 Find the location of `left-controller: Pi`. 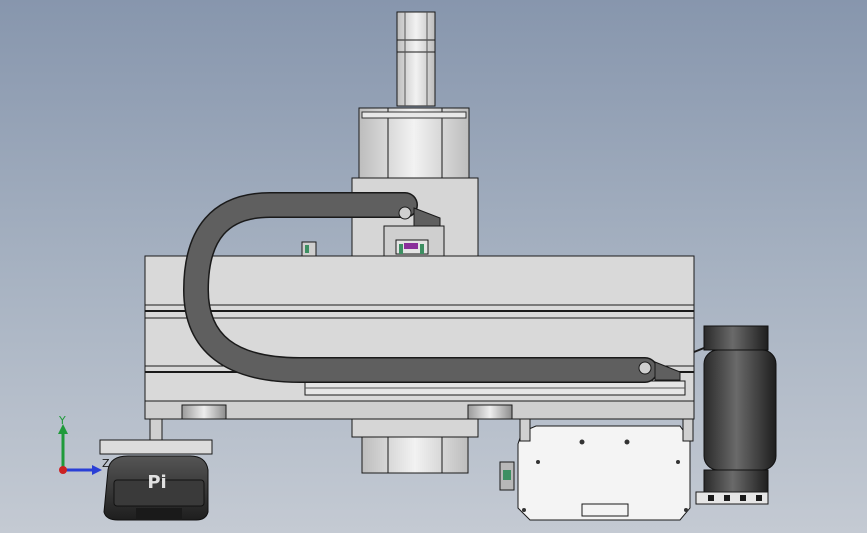

left-controller: Pi is located at coordinates (156, 480).